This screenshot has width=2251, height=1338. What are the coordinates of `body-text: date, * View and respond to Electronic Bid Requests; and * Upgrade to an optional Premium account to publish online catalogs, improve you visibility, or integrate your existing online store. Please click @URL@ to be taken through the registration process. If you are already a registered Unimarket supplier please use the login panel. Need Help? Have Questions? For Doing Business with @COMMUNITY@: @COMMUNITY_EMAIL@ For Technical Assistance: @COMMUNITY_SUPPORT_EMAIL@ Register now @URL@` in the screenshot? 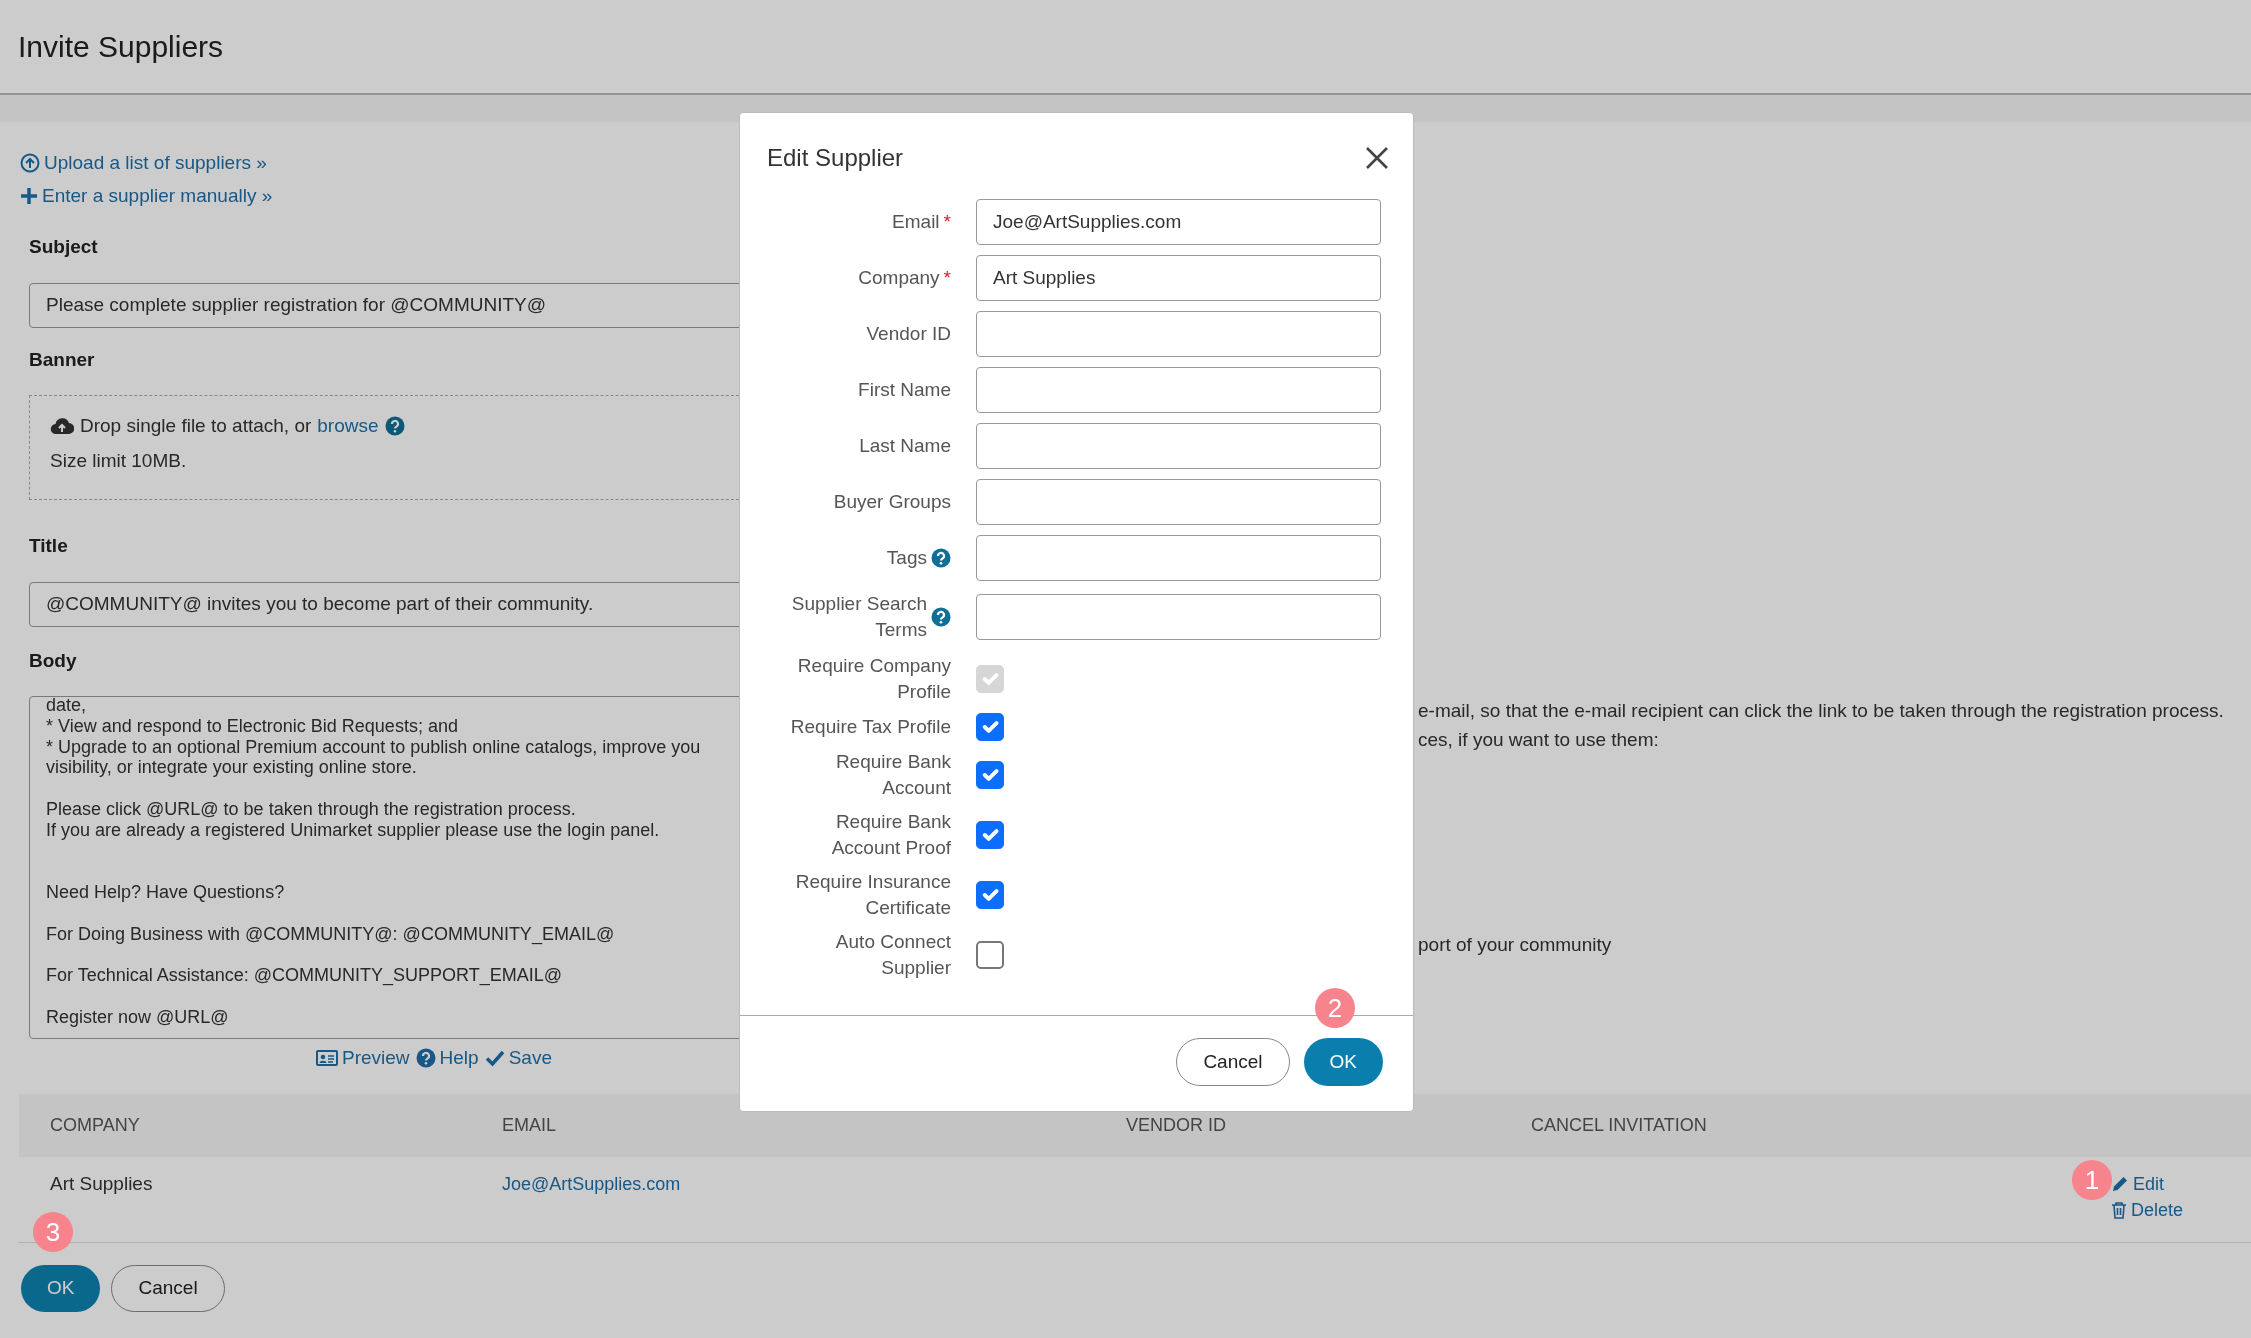 It's located at (373, 862).